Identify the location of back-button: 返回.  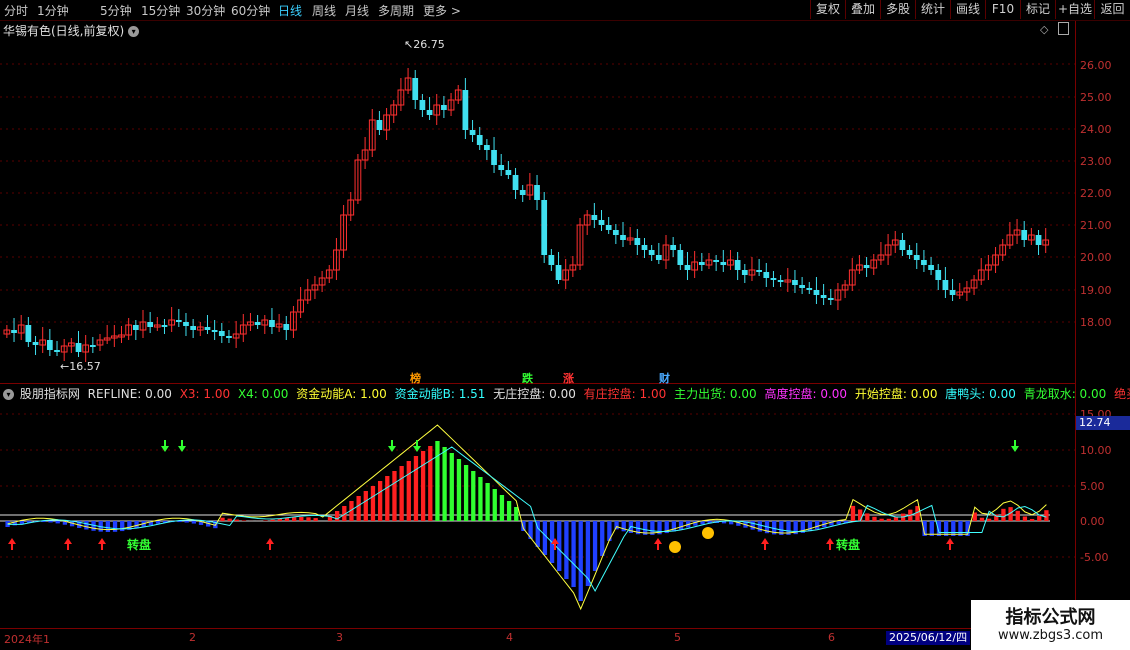
(1112, 9).